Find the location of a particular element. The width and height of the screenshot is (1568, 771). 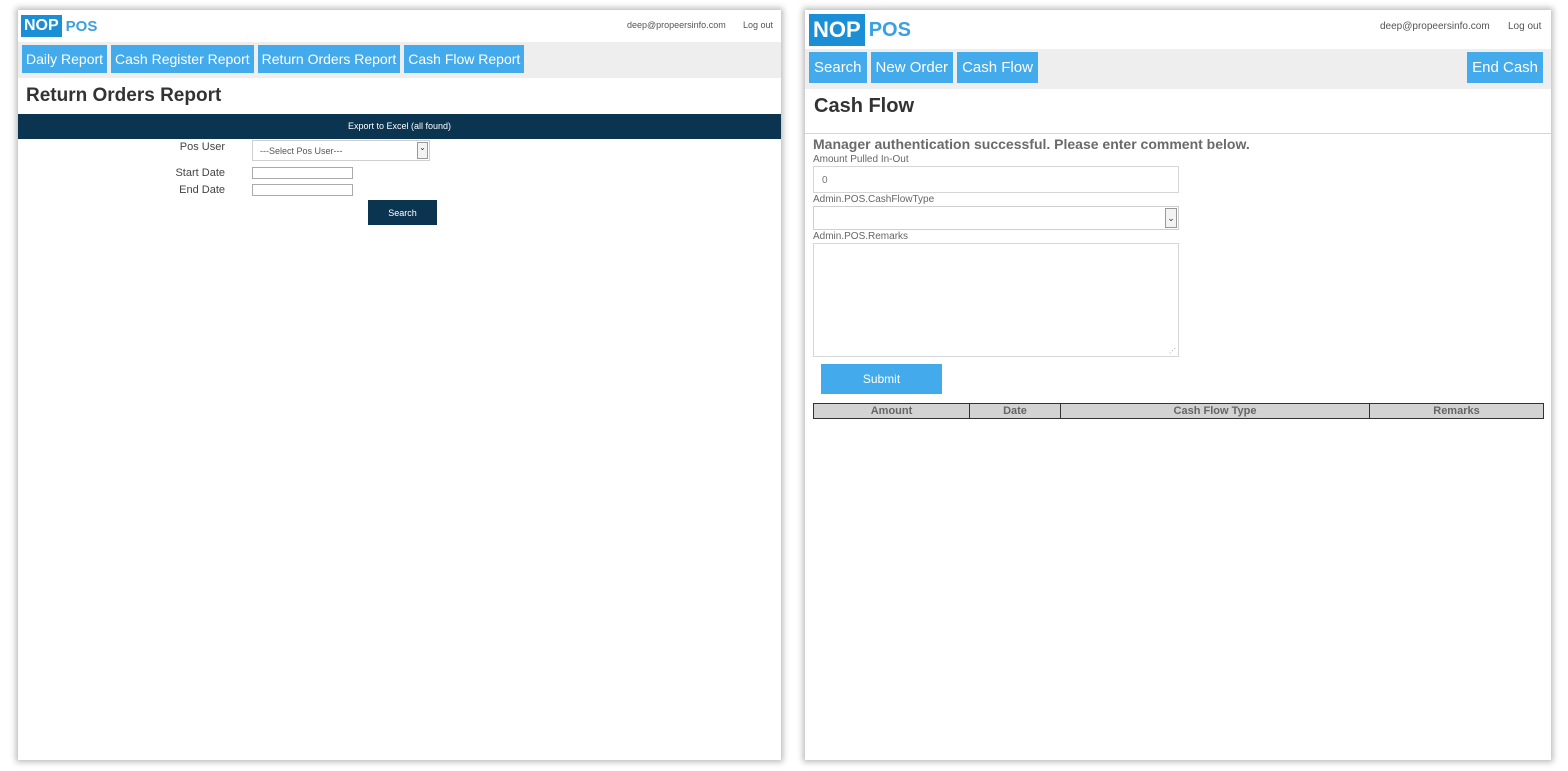

submit-button: Submit is located at coordinates (881, 379).